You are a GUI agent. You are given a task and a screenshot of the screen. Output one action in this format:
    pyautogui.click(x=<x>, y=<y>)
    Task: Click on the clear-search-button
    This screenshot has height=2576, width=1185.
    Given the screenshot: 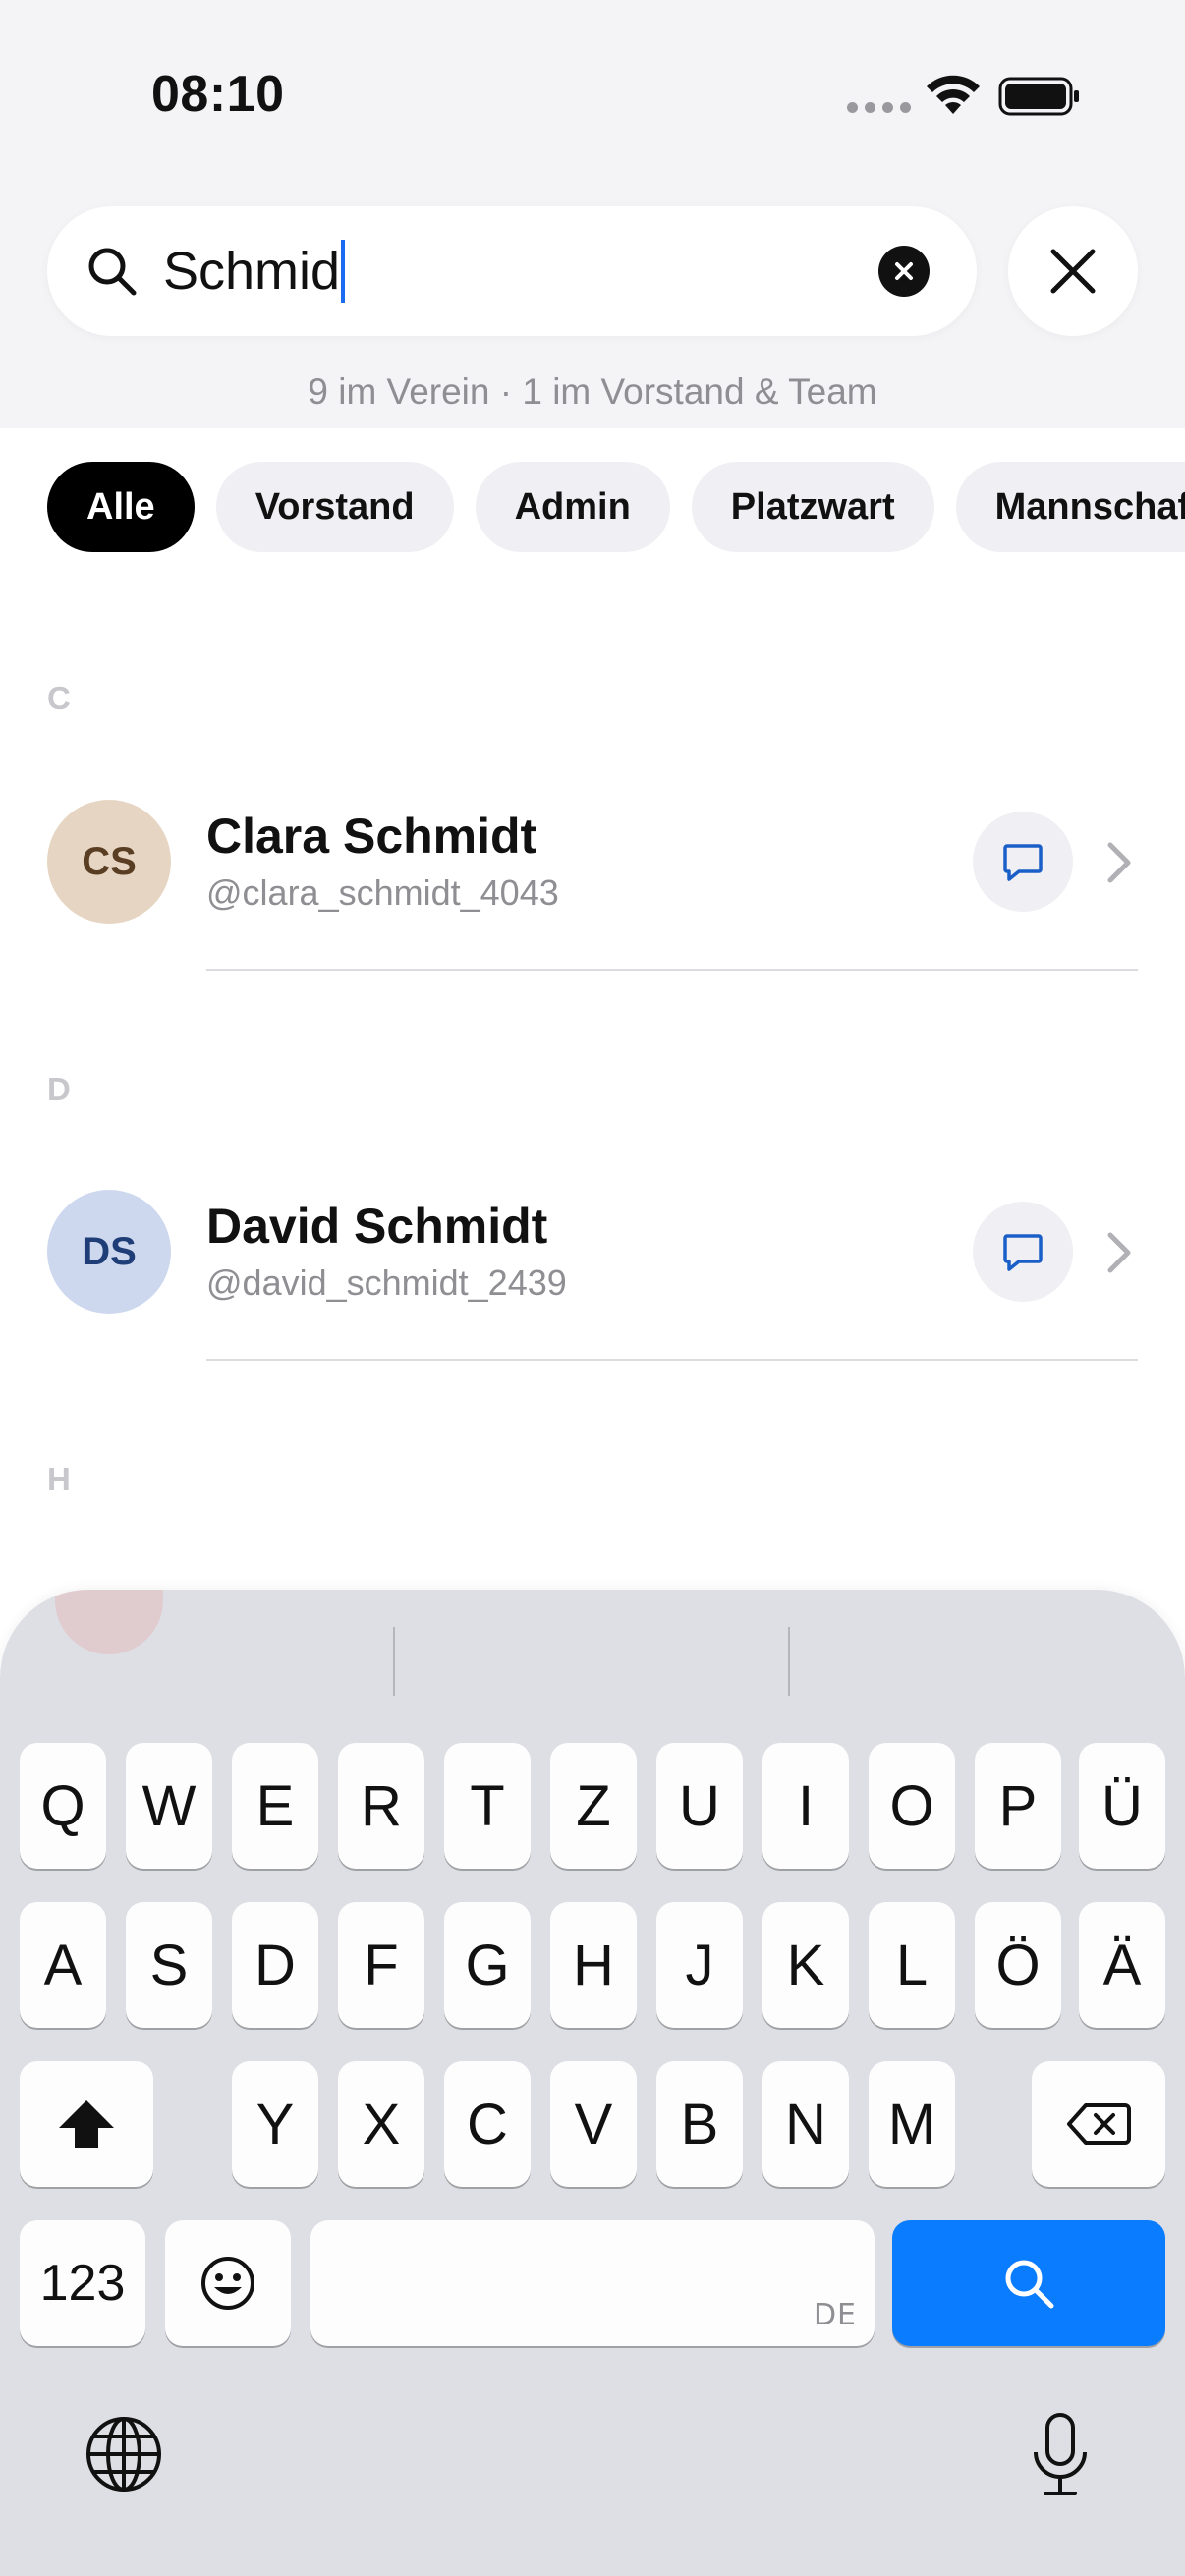 What is the action you would take?
    pyautogui.click(x=904, y=271)
    